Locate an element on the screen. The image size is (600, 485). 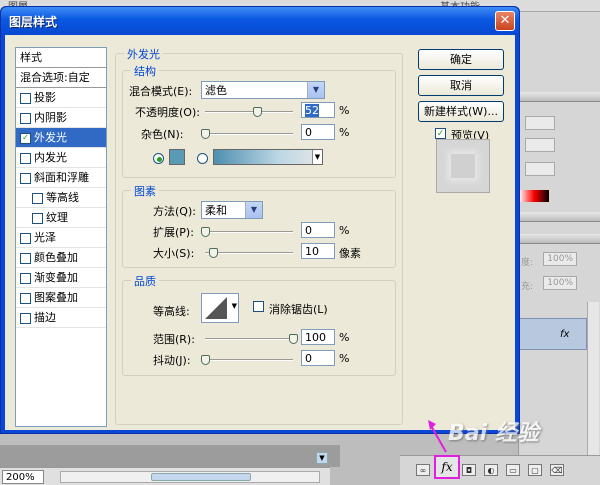
style-item: ✓ 外发光 is located at coordinates (61, 138).